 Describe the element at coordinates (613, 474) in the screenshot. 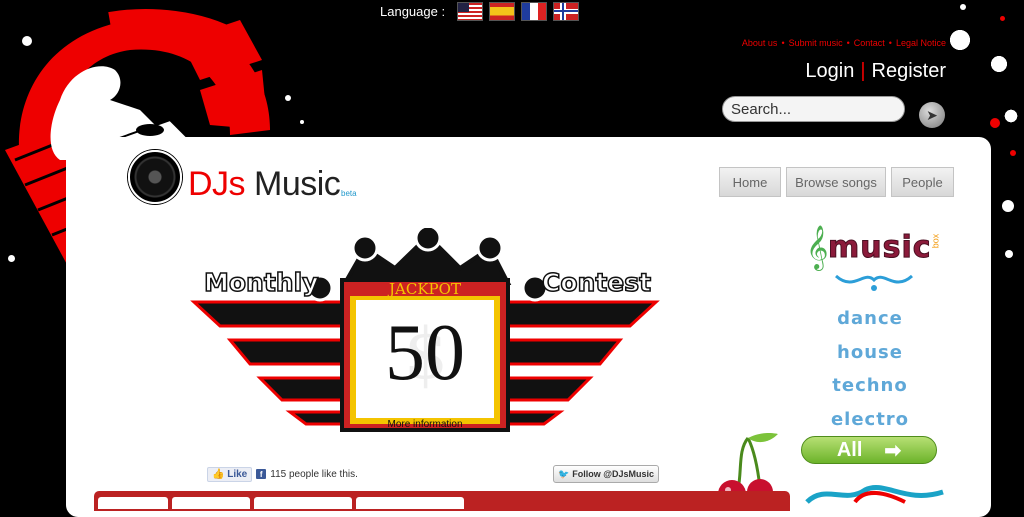

I see `twitter-follow-label: Follow @DJsMusic` at that location.